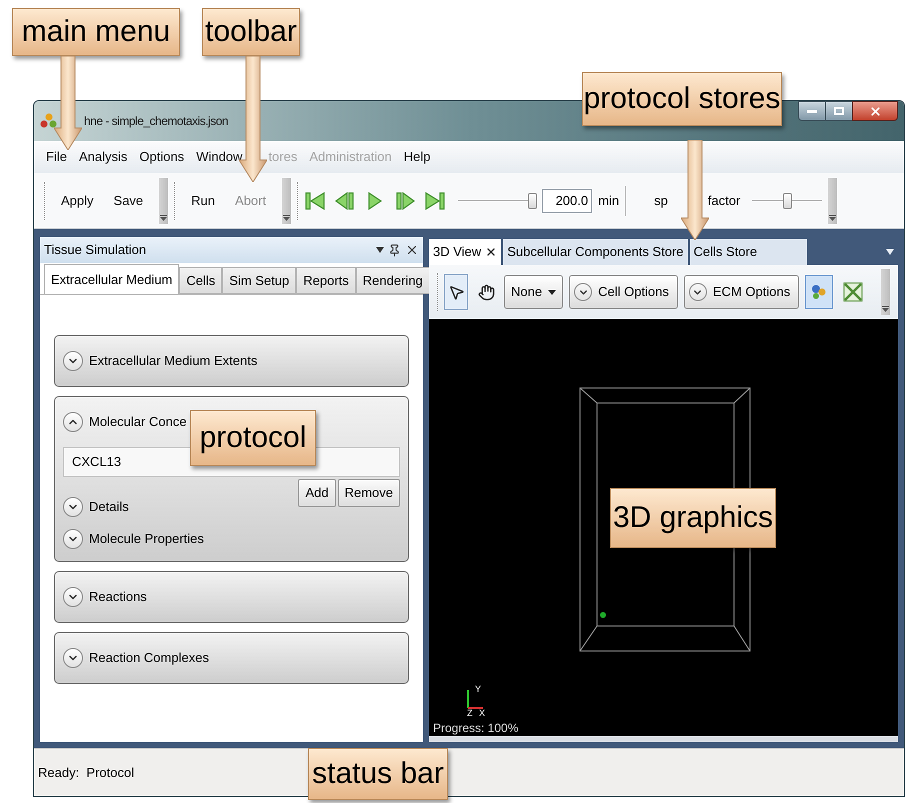 This screenshot has width=924, height=803. I want to click on speed-label: factor, so click(724, 201).